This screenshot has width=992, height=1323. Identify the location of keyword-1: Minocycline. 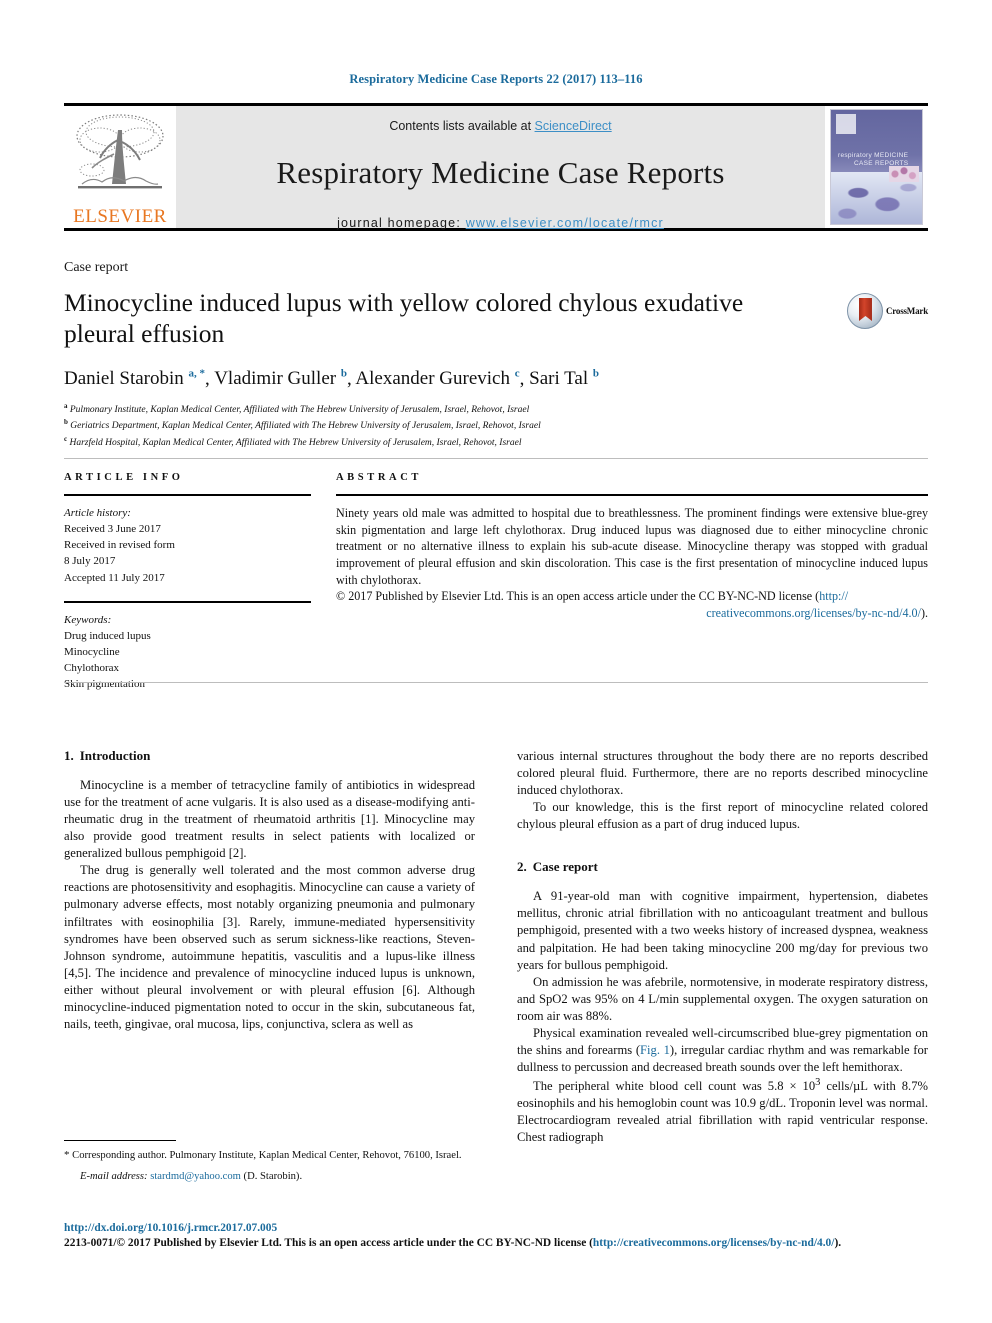
(92, 652).